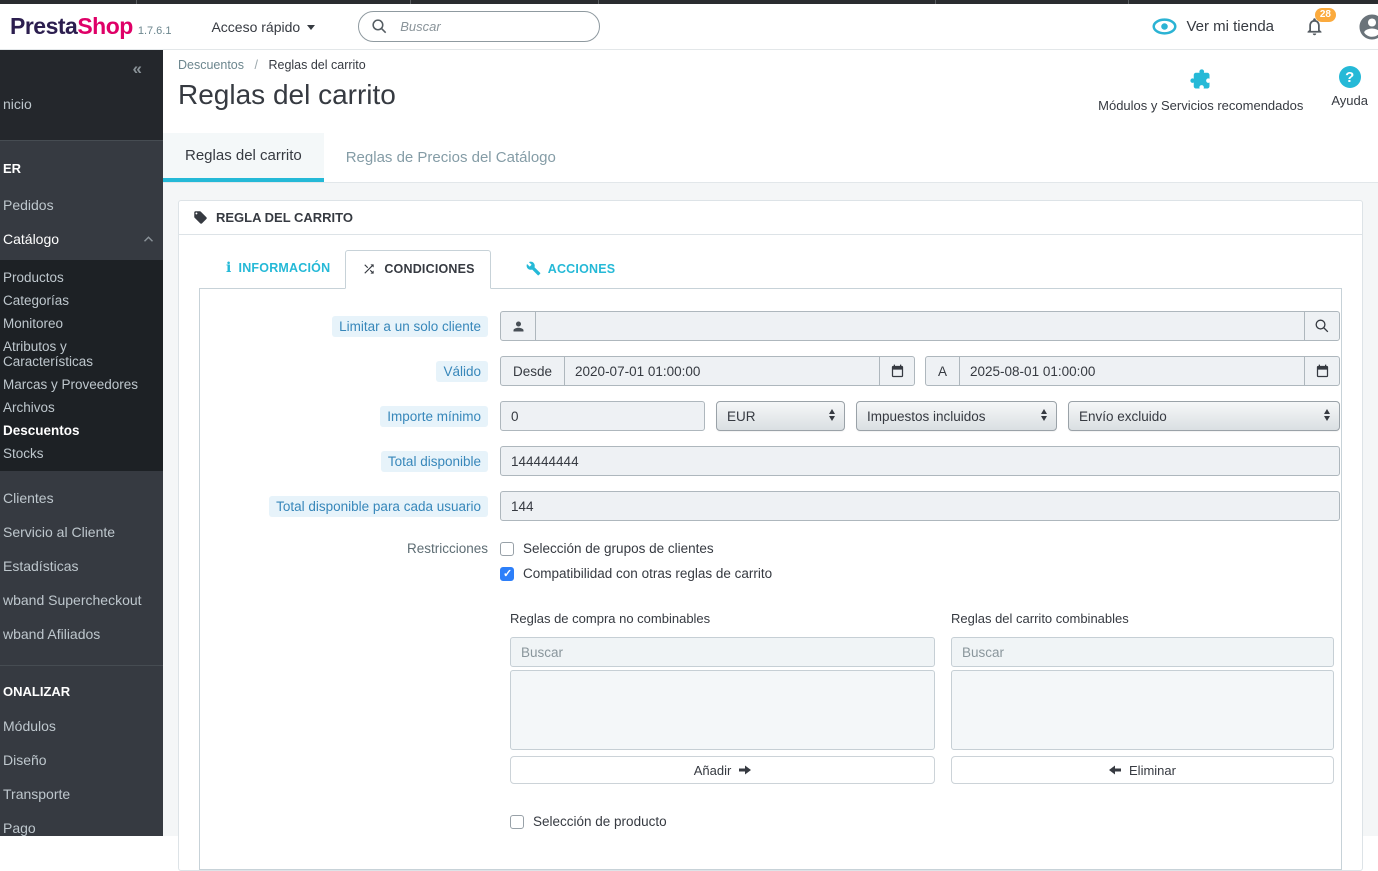  I want to click on sidebar-item-supercheckout: wband Supercheckout, so click(81, 600).